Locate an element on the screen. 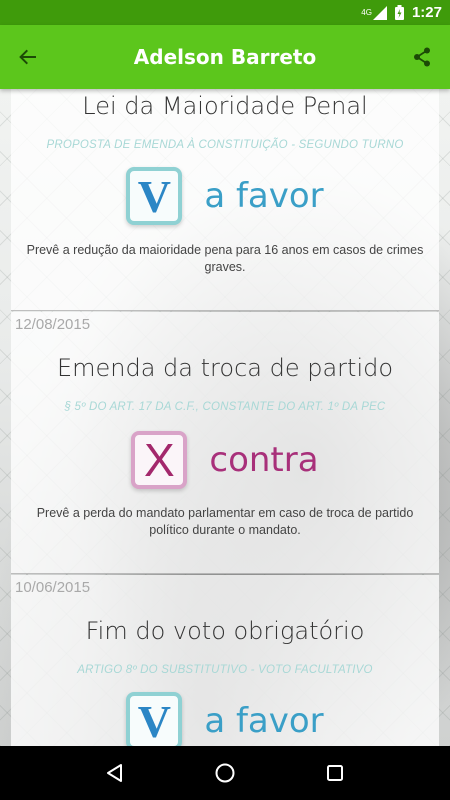 The width and height of the screenshot is (450, 800). battery-icon is located at coordinates (399, 12).